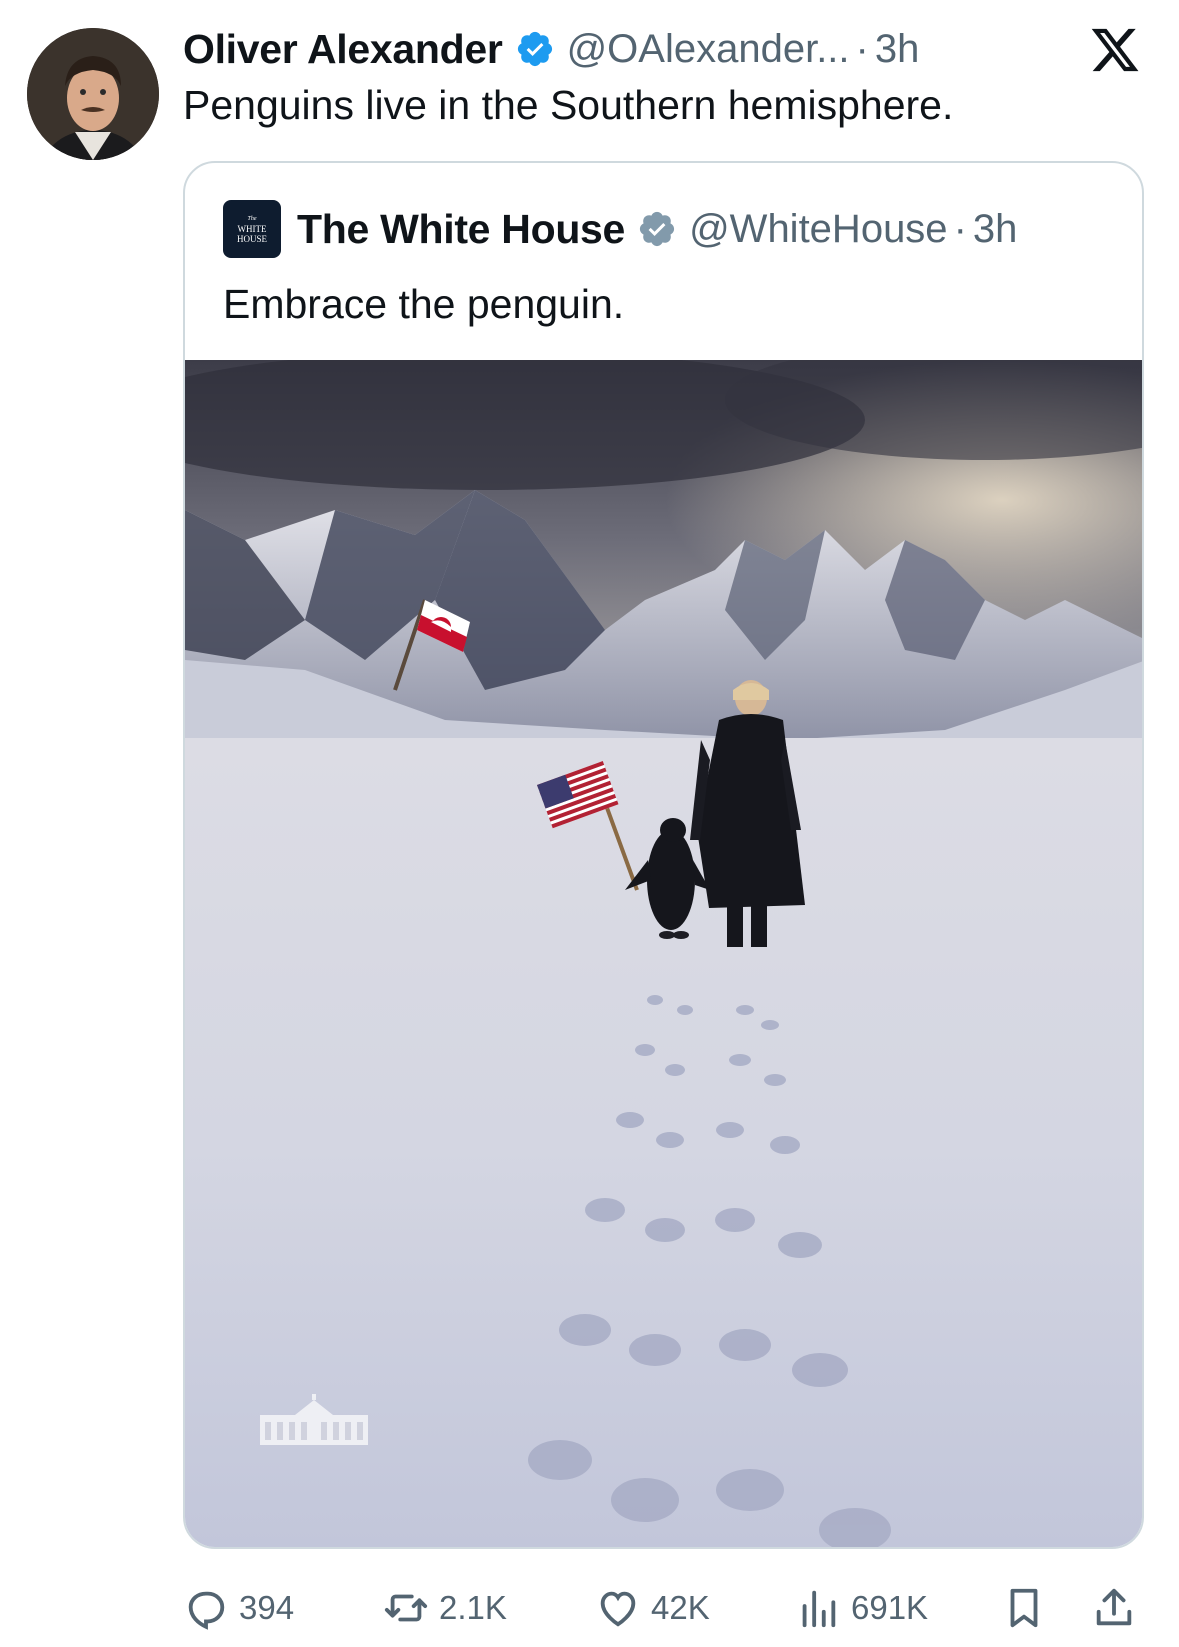  I want to click on tweet-header: Oliver Alexander @OAlexander... · 3h, so click(551, 49).